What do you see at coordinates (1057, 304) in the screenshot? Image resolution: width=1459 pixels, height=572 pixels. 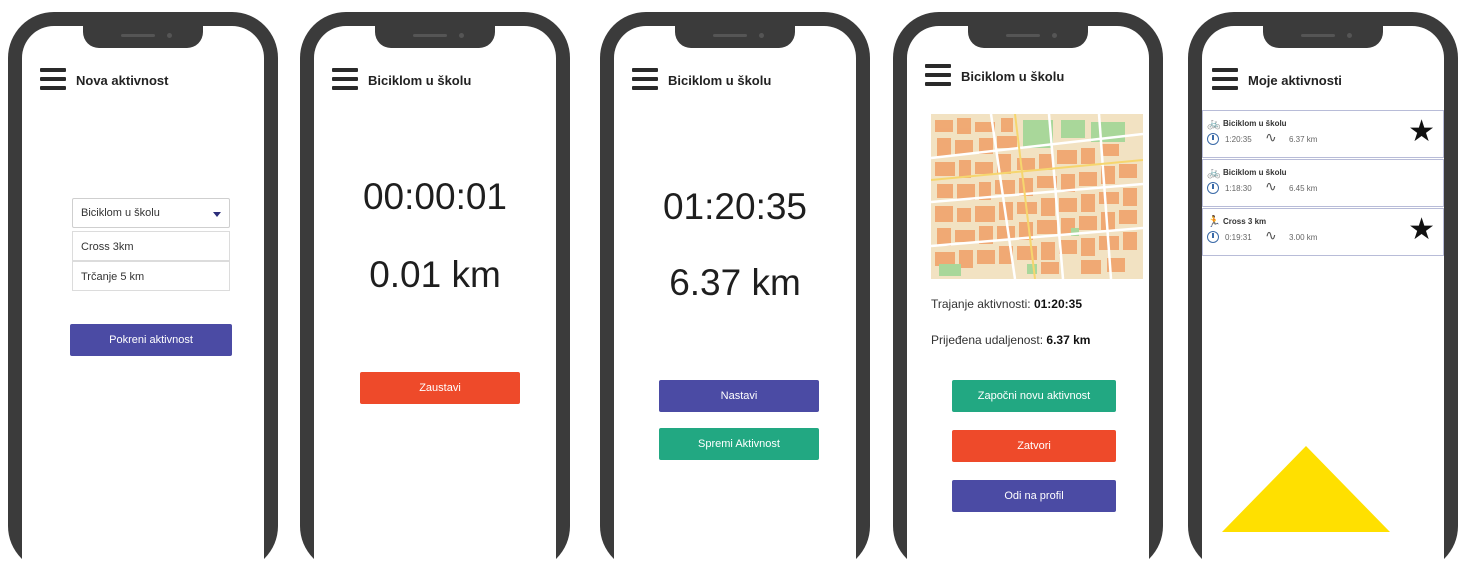 I see `duration-value: 01:20:35` at bounding box center [1057, 304].